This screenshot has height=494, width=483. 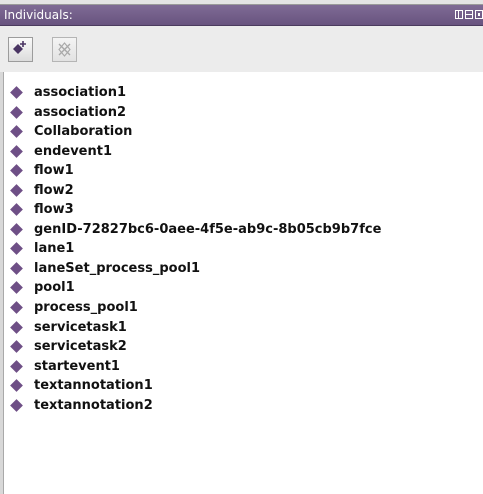 I want to click on individual-label: endevent1, so click(x=73, y=151).